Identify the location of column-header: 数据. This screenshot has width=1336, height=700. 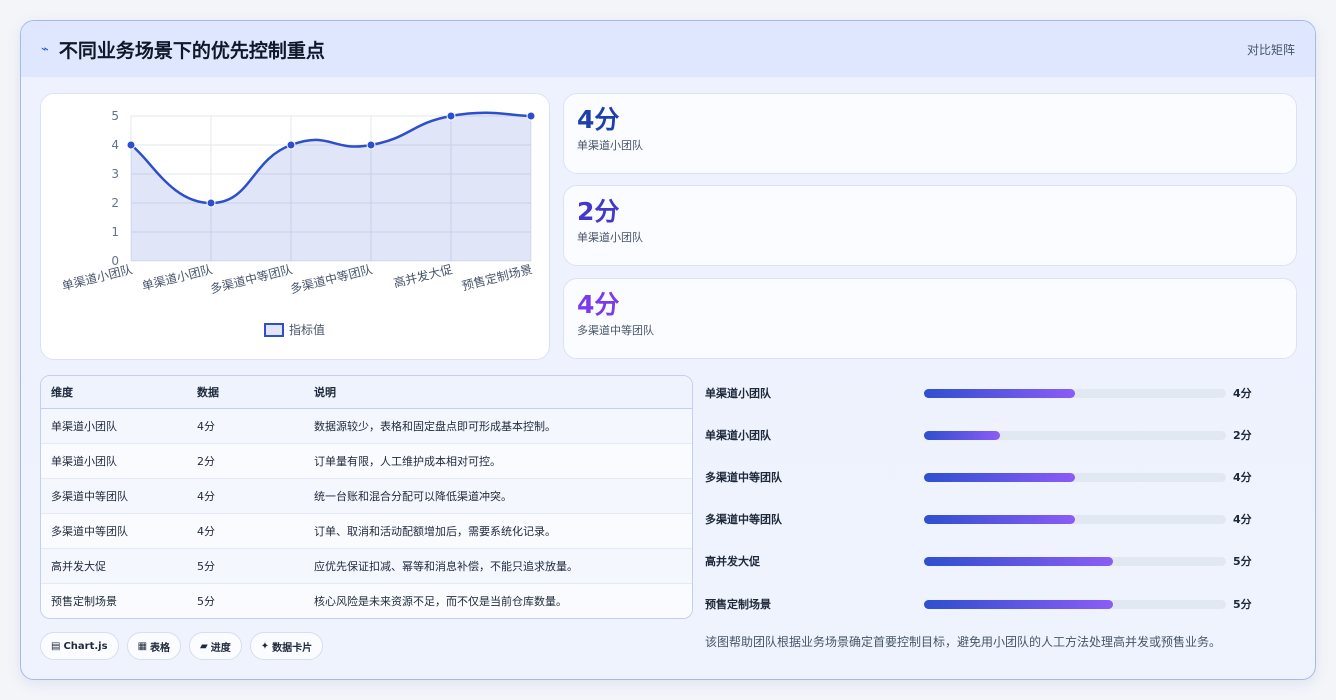
(255, 392).